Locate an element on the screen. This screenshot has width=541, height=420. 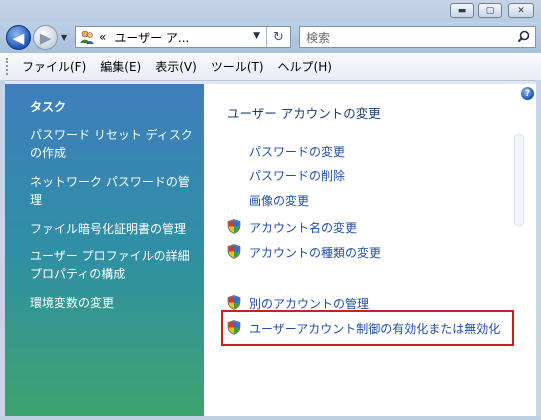
recent-pages-dropdown-icon: ▼ is located at coordinates (64, 37).